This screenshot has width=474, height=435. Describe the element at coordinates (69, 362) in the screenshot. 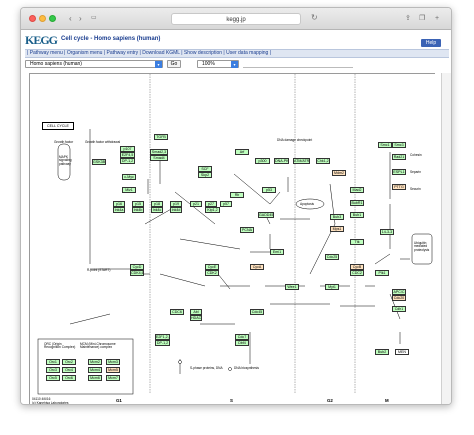

I see `gene-node: Orc2` at that location.